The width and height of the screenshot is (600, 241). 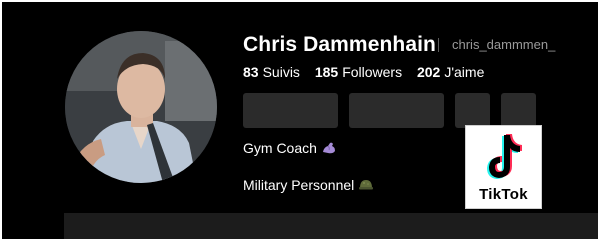 I want to click on stat-followers: 185 Followers, so click(x=358, y=72).